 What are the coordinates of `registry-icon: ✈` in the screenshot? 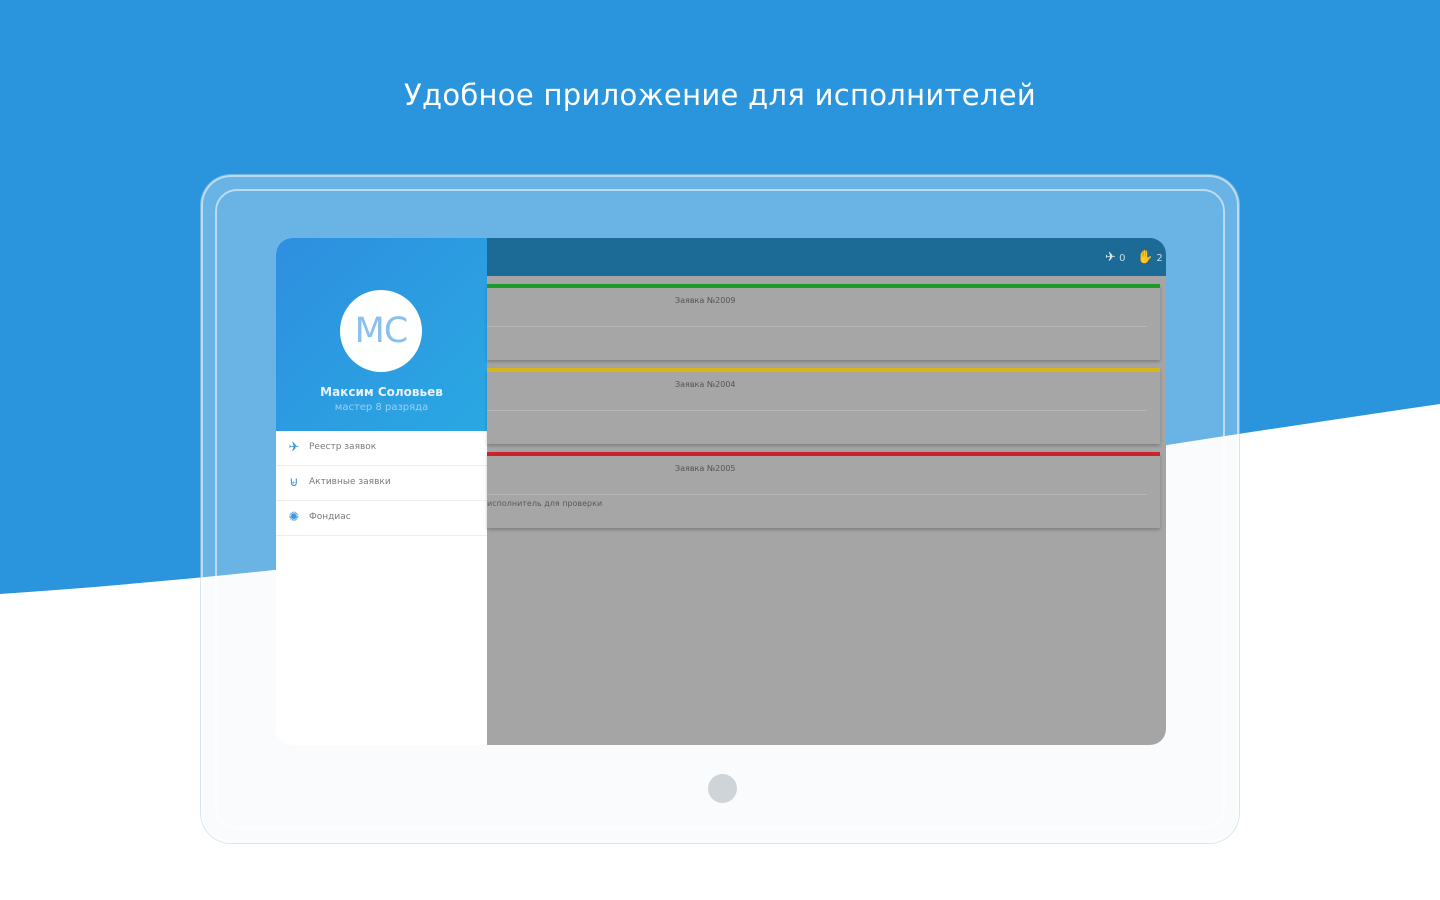 It's located at (294, 447).